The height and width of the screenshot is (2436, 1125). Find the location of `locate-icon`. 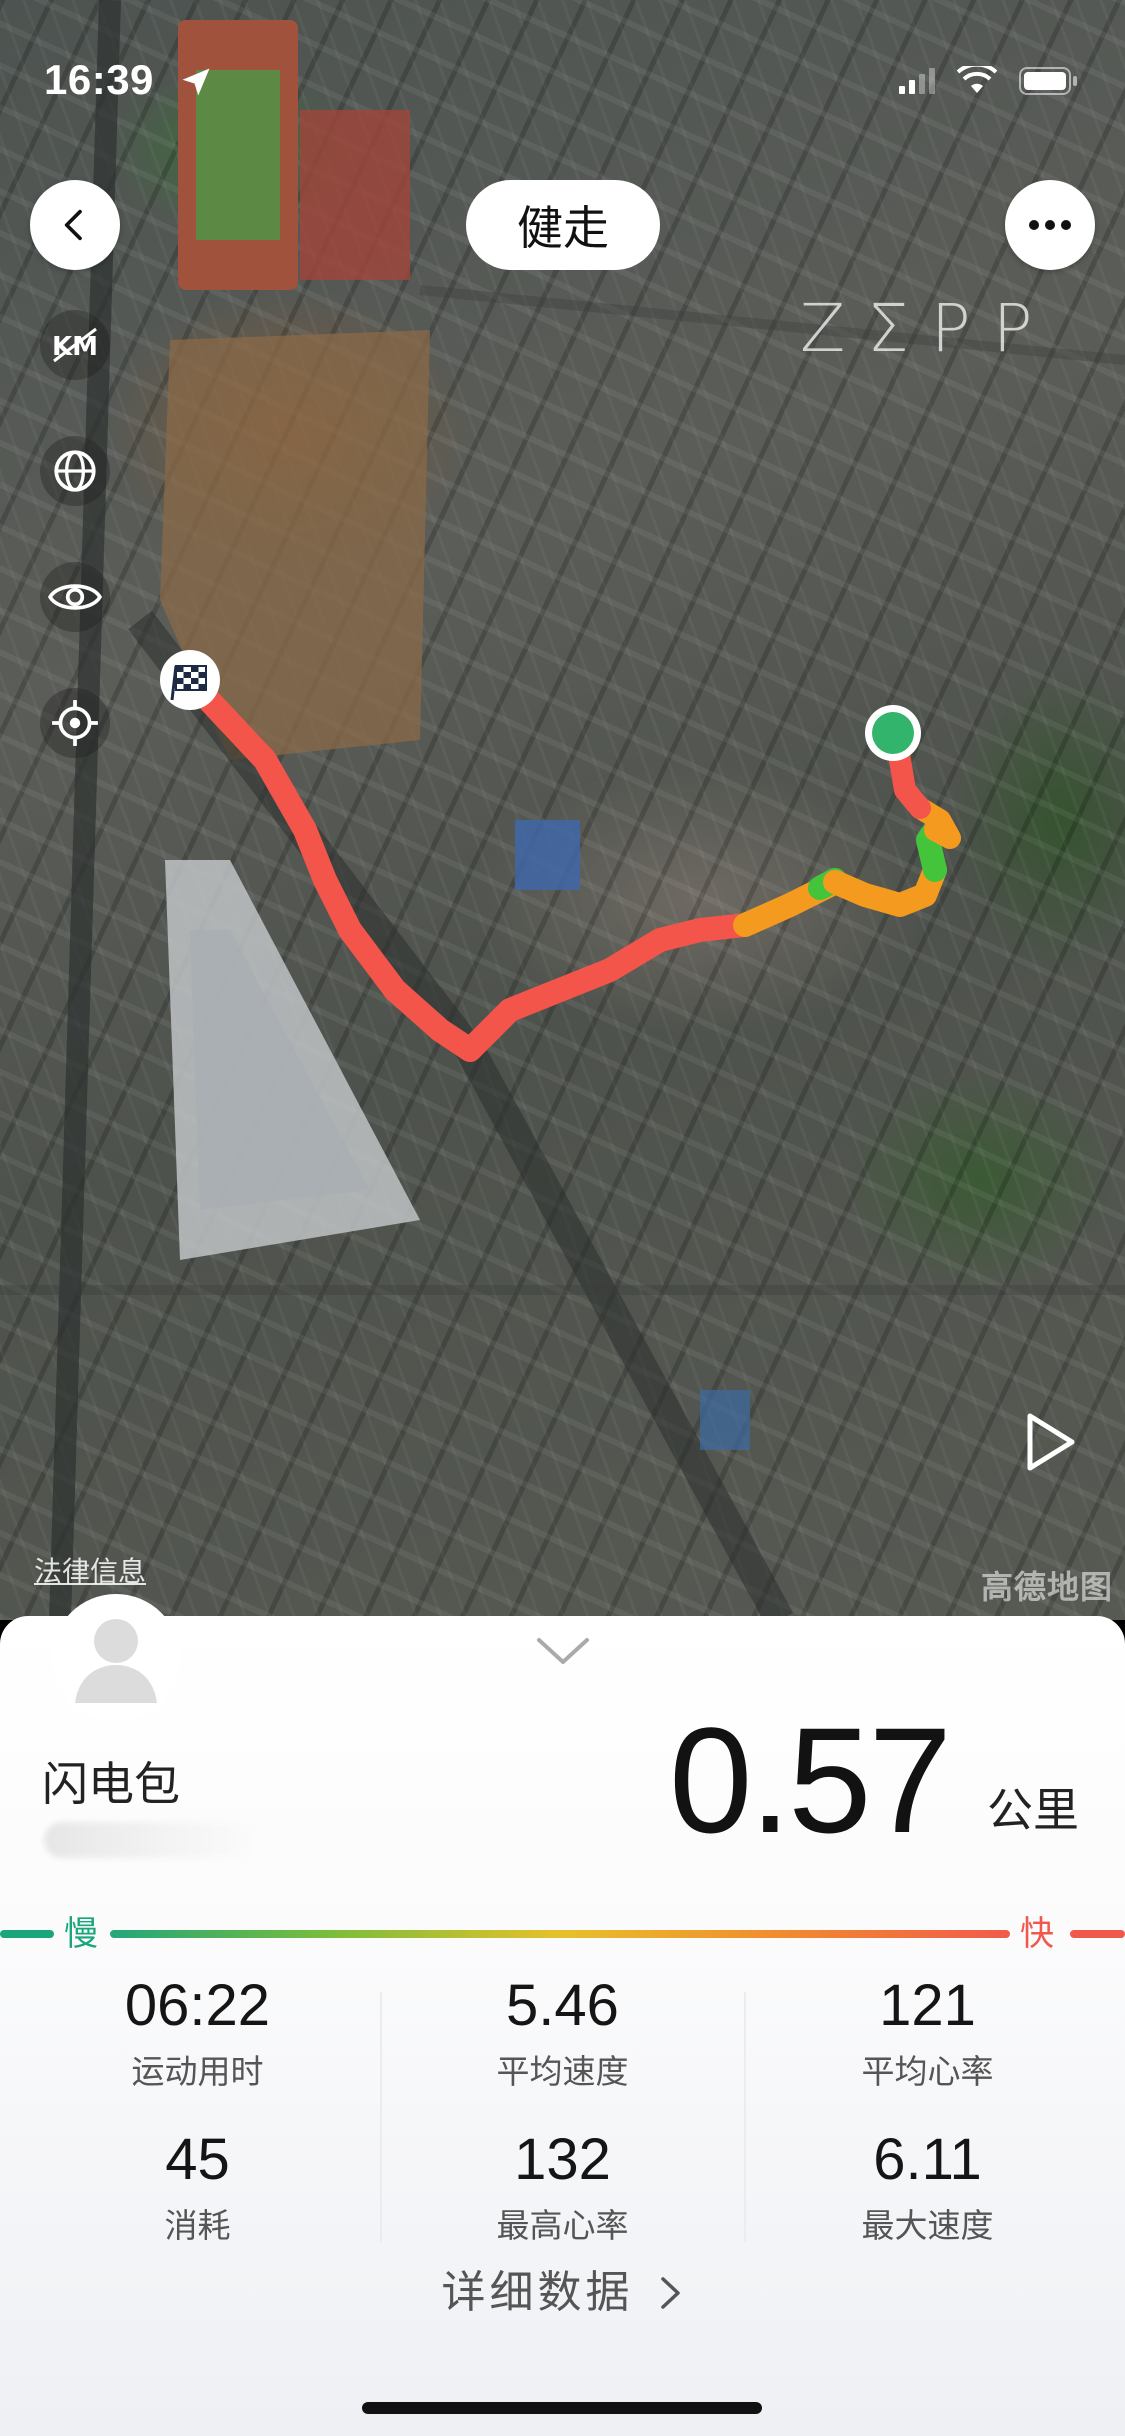

locate-icon is located at coordinates (75, 723).